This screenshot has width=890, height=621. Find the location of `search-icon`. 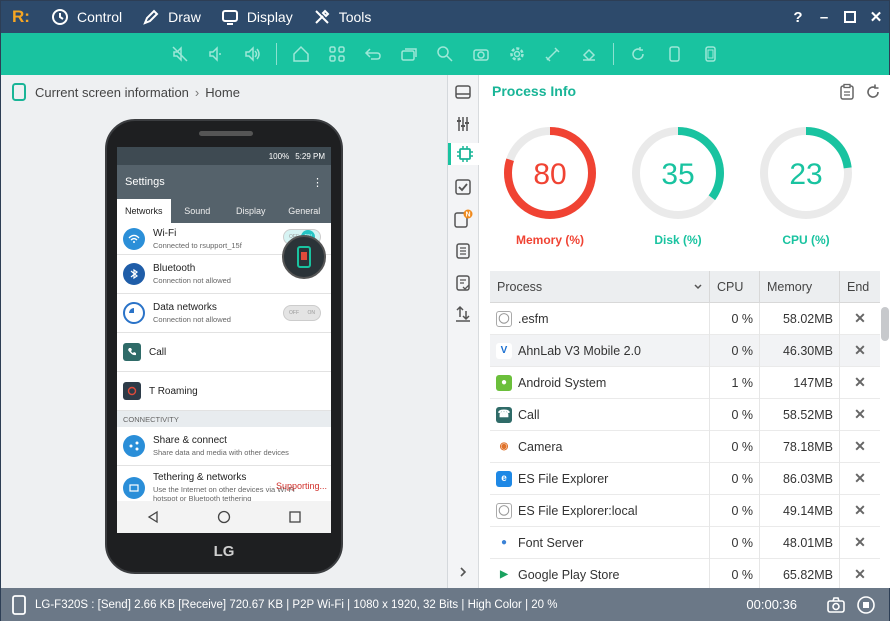

search-icon is located at coordinates (445, 54).